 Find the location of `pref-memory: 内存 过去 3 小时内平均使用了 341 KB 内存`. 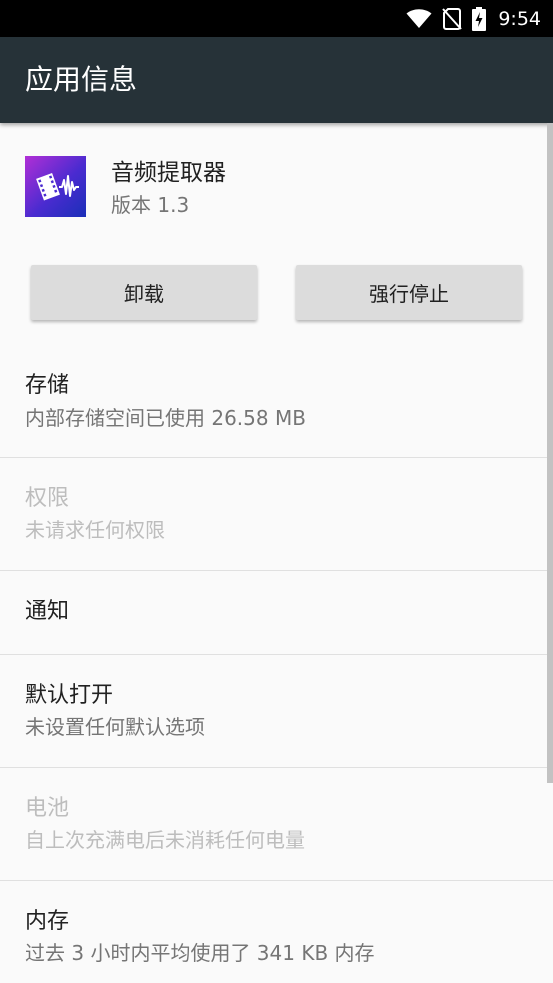

pref-memory: 内存 过去 3 小时内平均使用了 341 KB 内存 is located at coordinates (276, 932).